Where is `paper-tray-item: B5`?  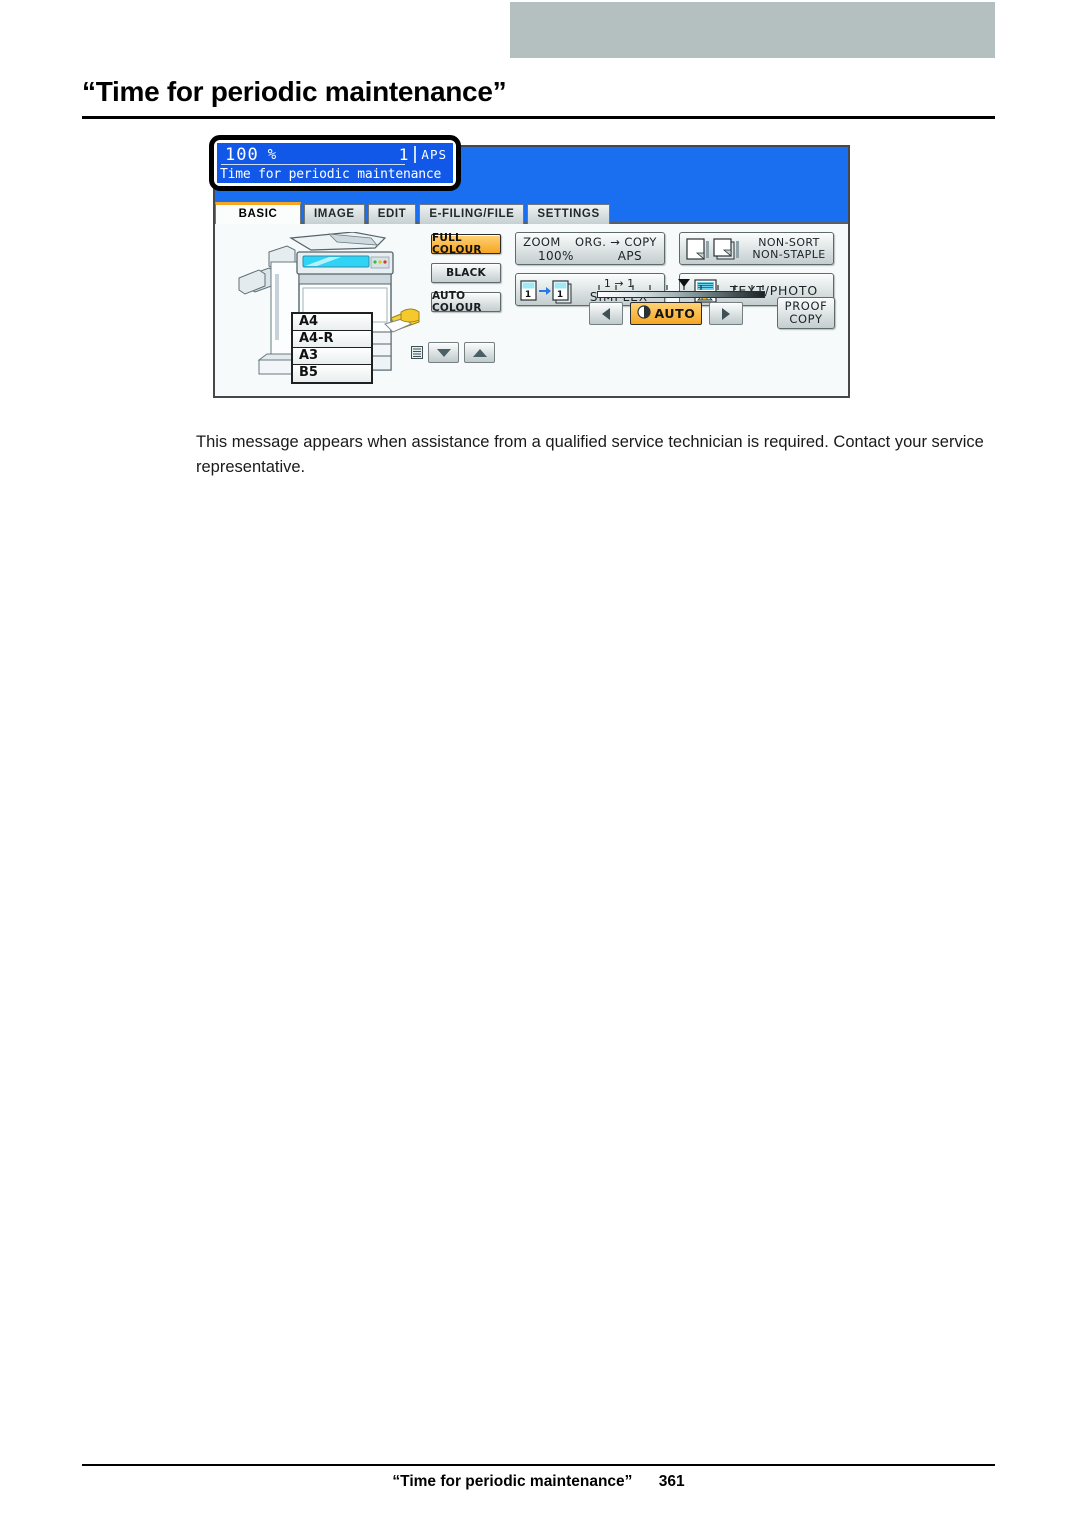 paper-tray-item: B5 is located at coordinates (332, 373).